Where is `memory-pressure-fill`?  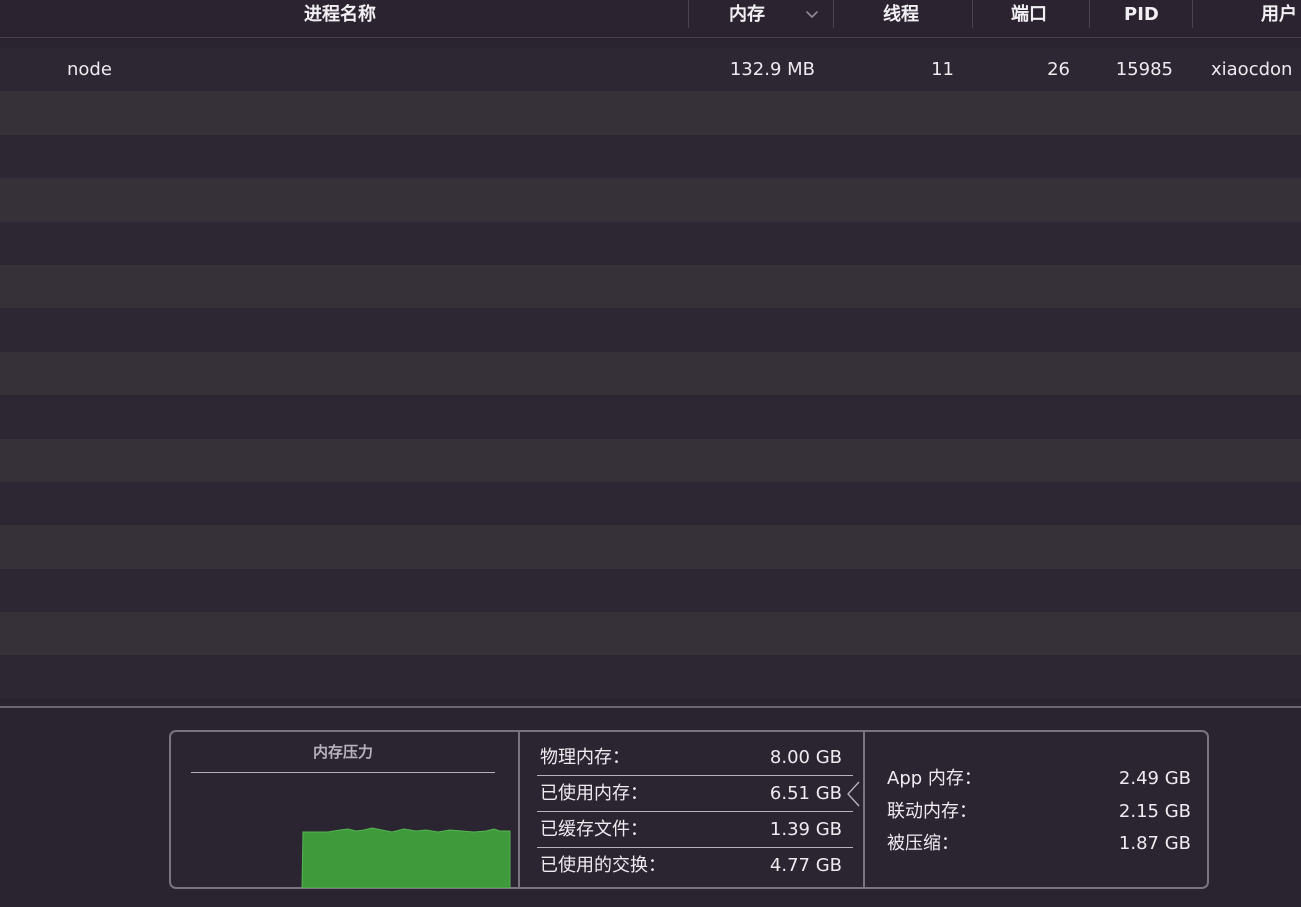
memory-pressure-fill is located at coordinates (406, 857).